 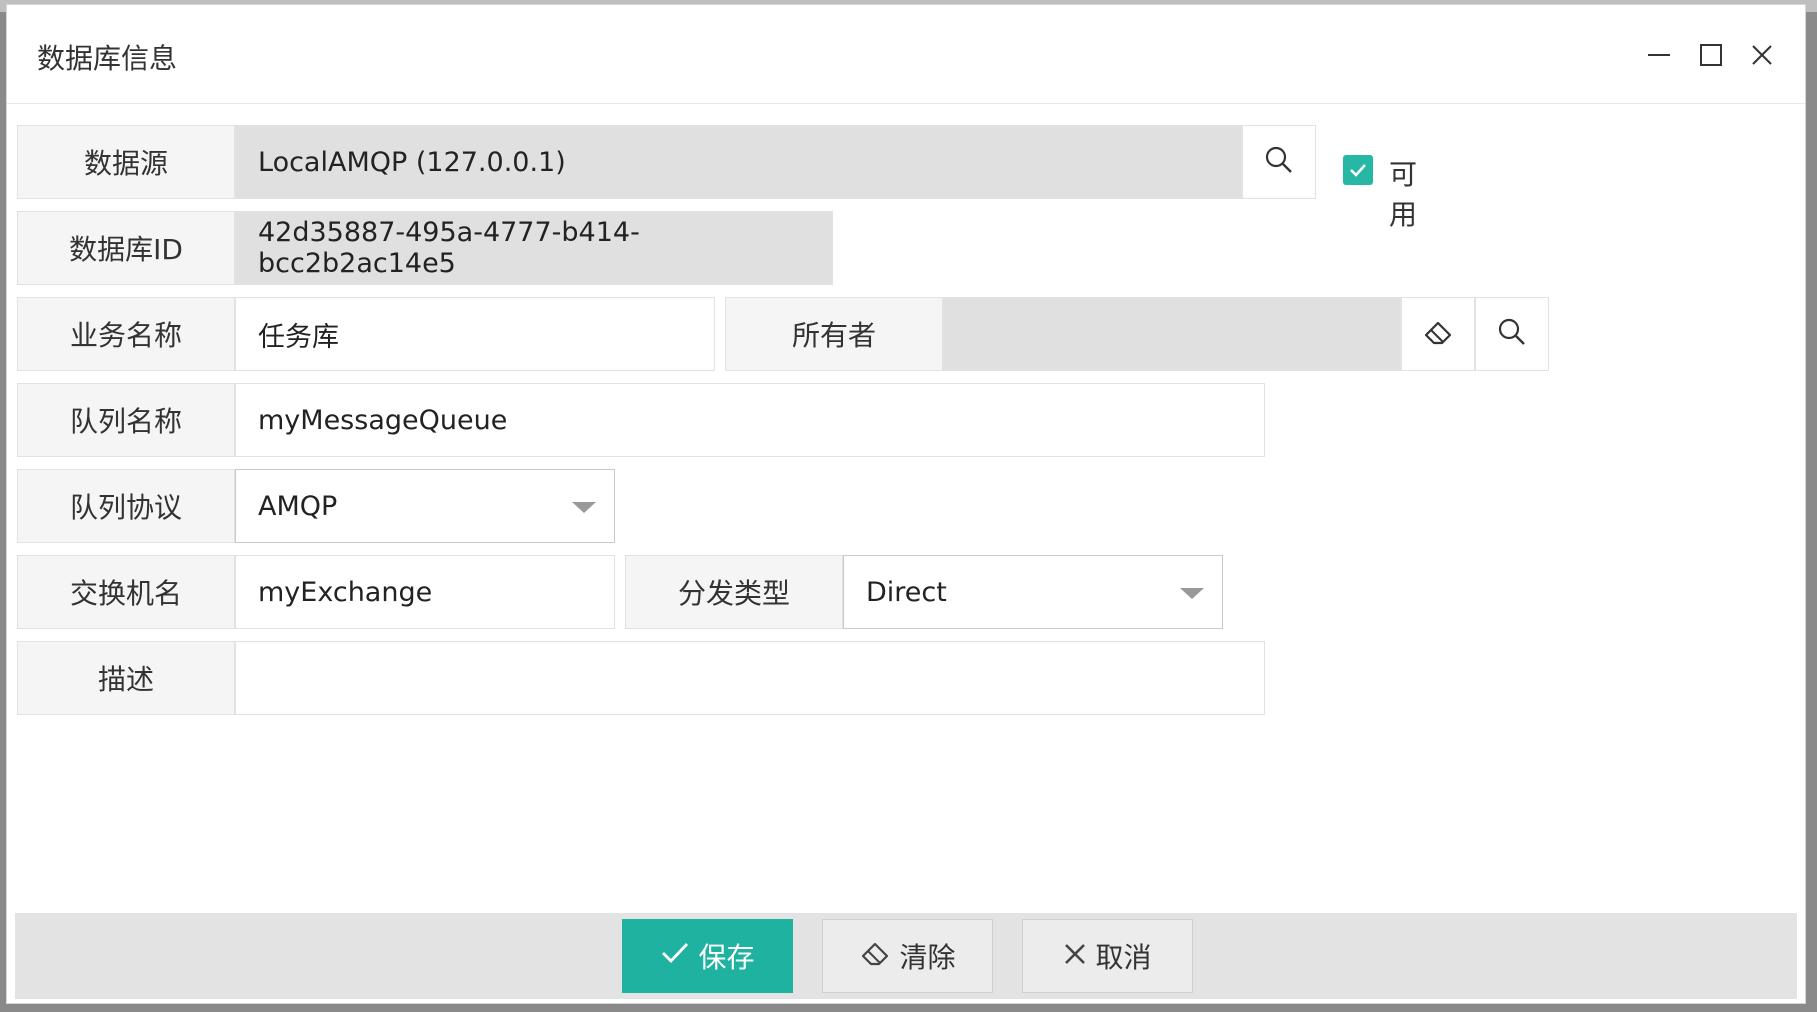 I want to click on owner-search-button, so click(x=1512, y=334).